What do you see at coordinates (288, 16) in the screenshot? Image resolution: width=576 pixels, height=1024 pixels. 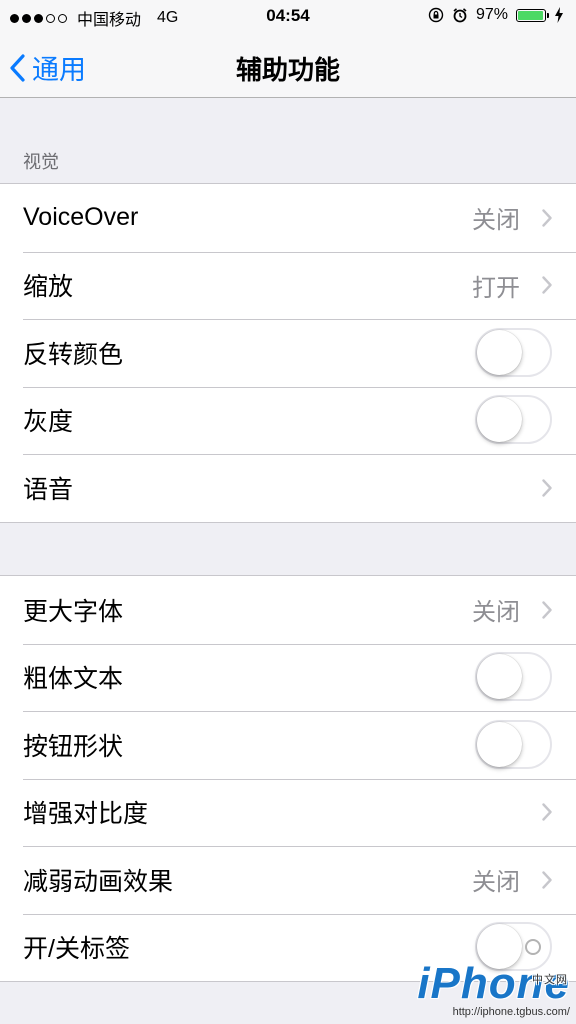 I see `status-bar: 中国移动 4G 04:54 97%` at bounding box center [288, 16].